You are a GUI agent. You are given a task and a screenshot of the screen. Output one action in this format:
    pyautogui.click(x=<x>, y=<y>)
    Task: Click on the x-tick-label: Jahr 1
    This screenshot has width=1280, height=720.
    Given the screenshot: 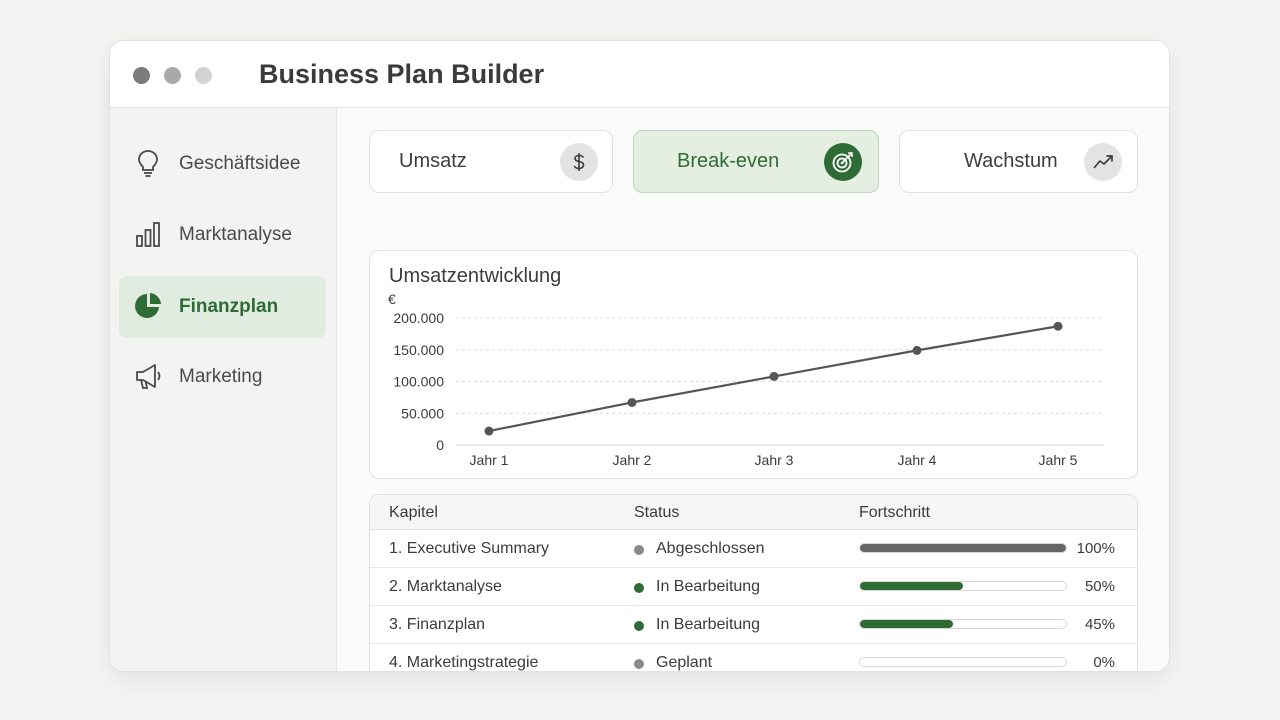 What is the action you would take?
    pyautogui.click(x=489, y=460)
    